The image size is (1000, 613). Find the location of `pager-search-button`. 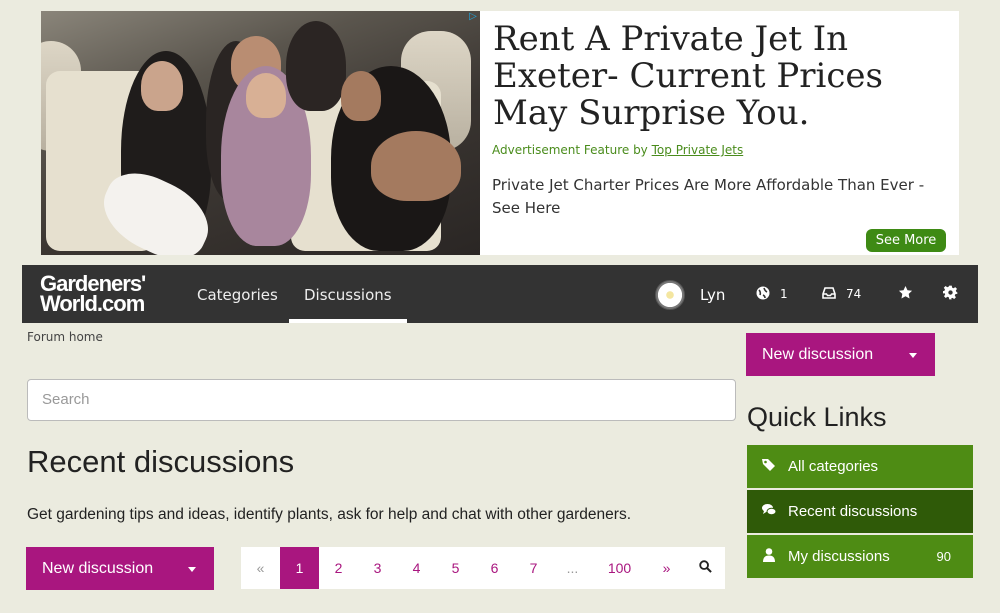

pager-search-button is located at coordinates (705, 568).